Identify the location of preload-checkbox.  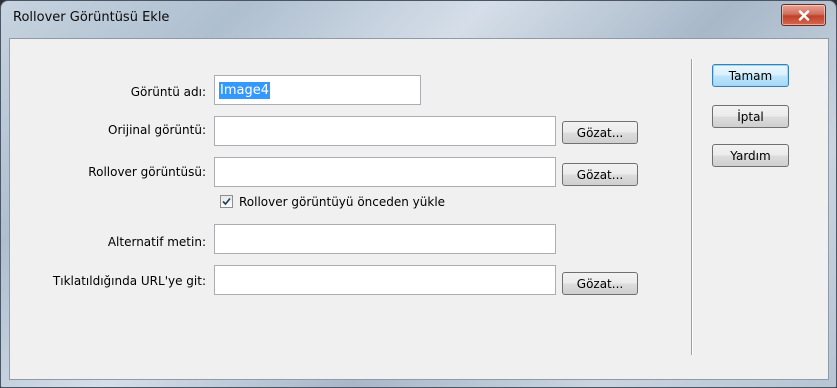
(226, 201).